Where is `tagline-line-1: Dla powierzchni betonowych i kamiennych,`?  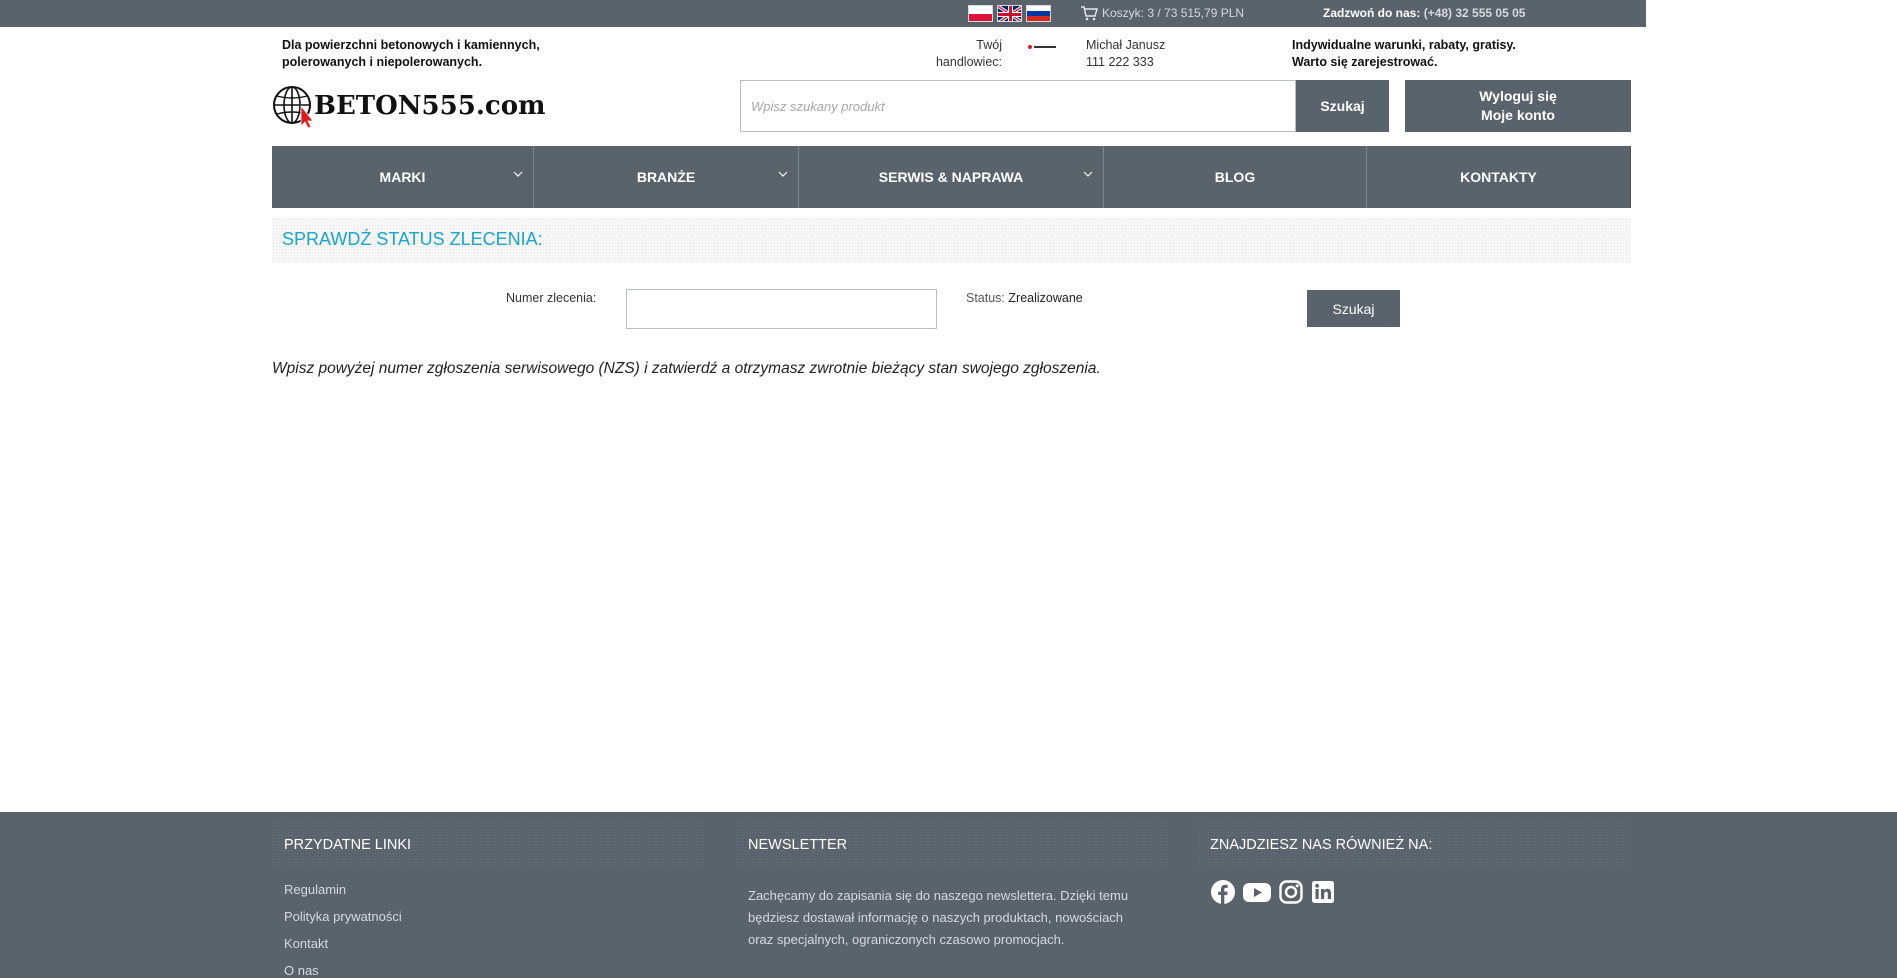
tagline-line-1: Dla powierzchni betonowych i kamiennych, is located at coordinates (411, 45).